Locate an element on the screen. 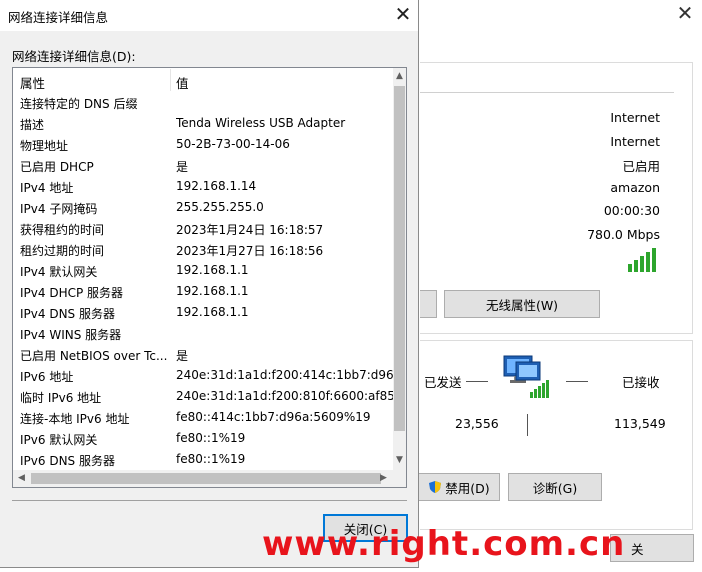  scroll-up-icon: ▲ is located at coordinates (399, 76).